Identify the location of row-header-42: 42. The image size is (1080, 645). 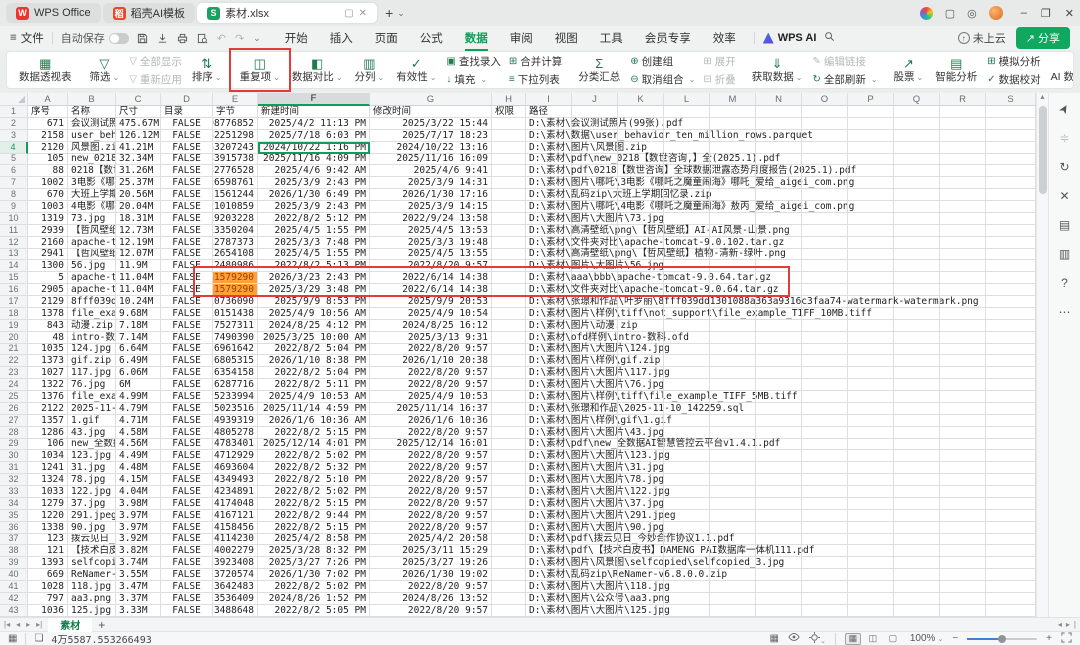
(14, 598).